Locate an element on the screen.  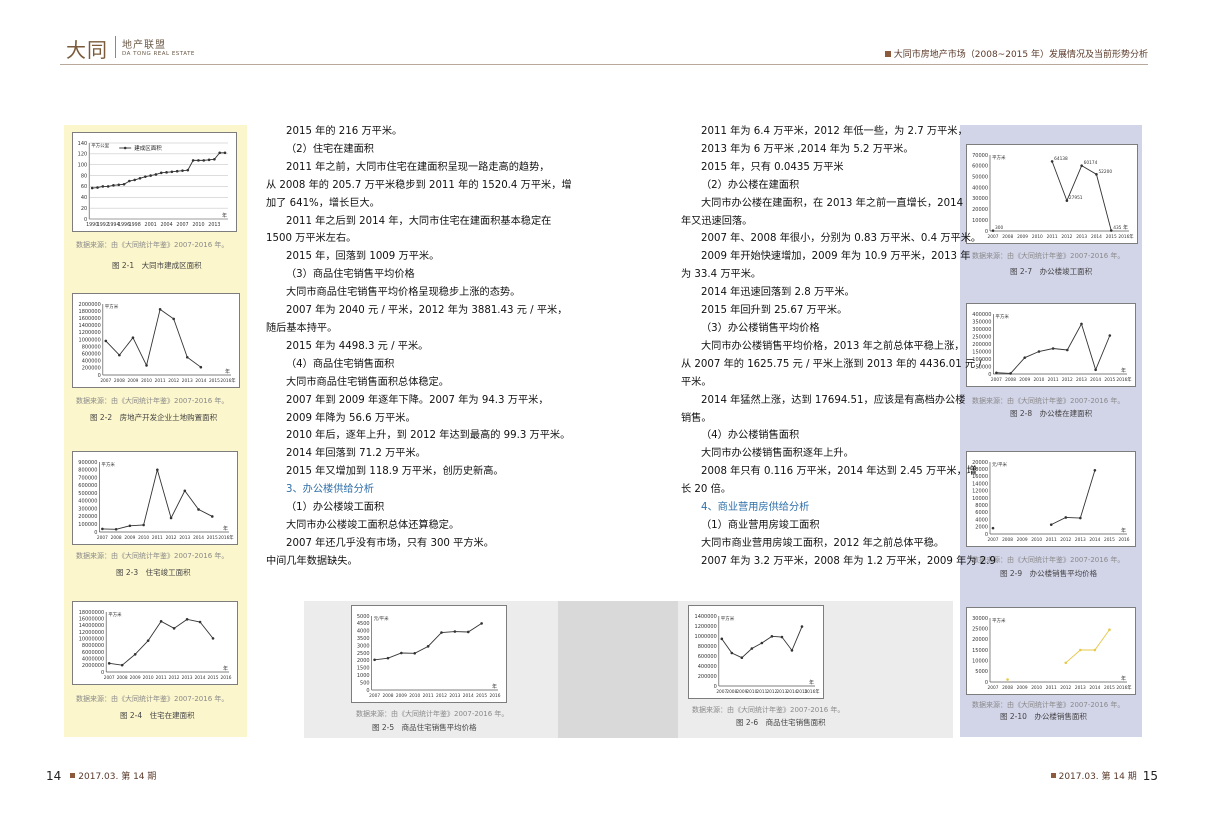
text-line: 2011 年为 6.4 万平米，2012 年低一些，为 2.7 万平米， is located at coordinates (834, 131).